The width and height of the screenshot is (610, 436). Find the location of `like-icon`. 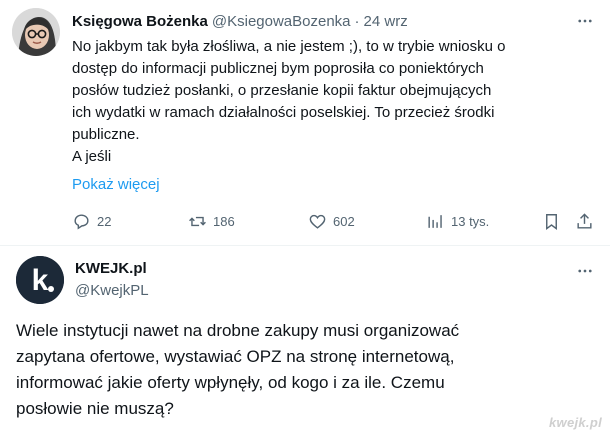

like-icon is located at coordinates (317, 221).